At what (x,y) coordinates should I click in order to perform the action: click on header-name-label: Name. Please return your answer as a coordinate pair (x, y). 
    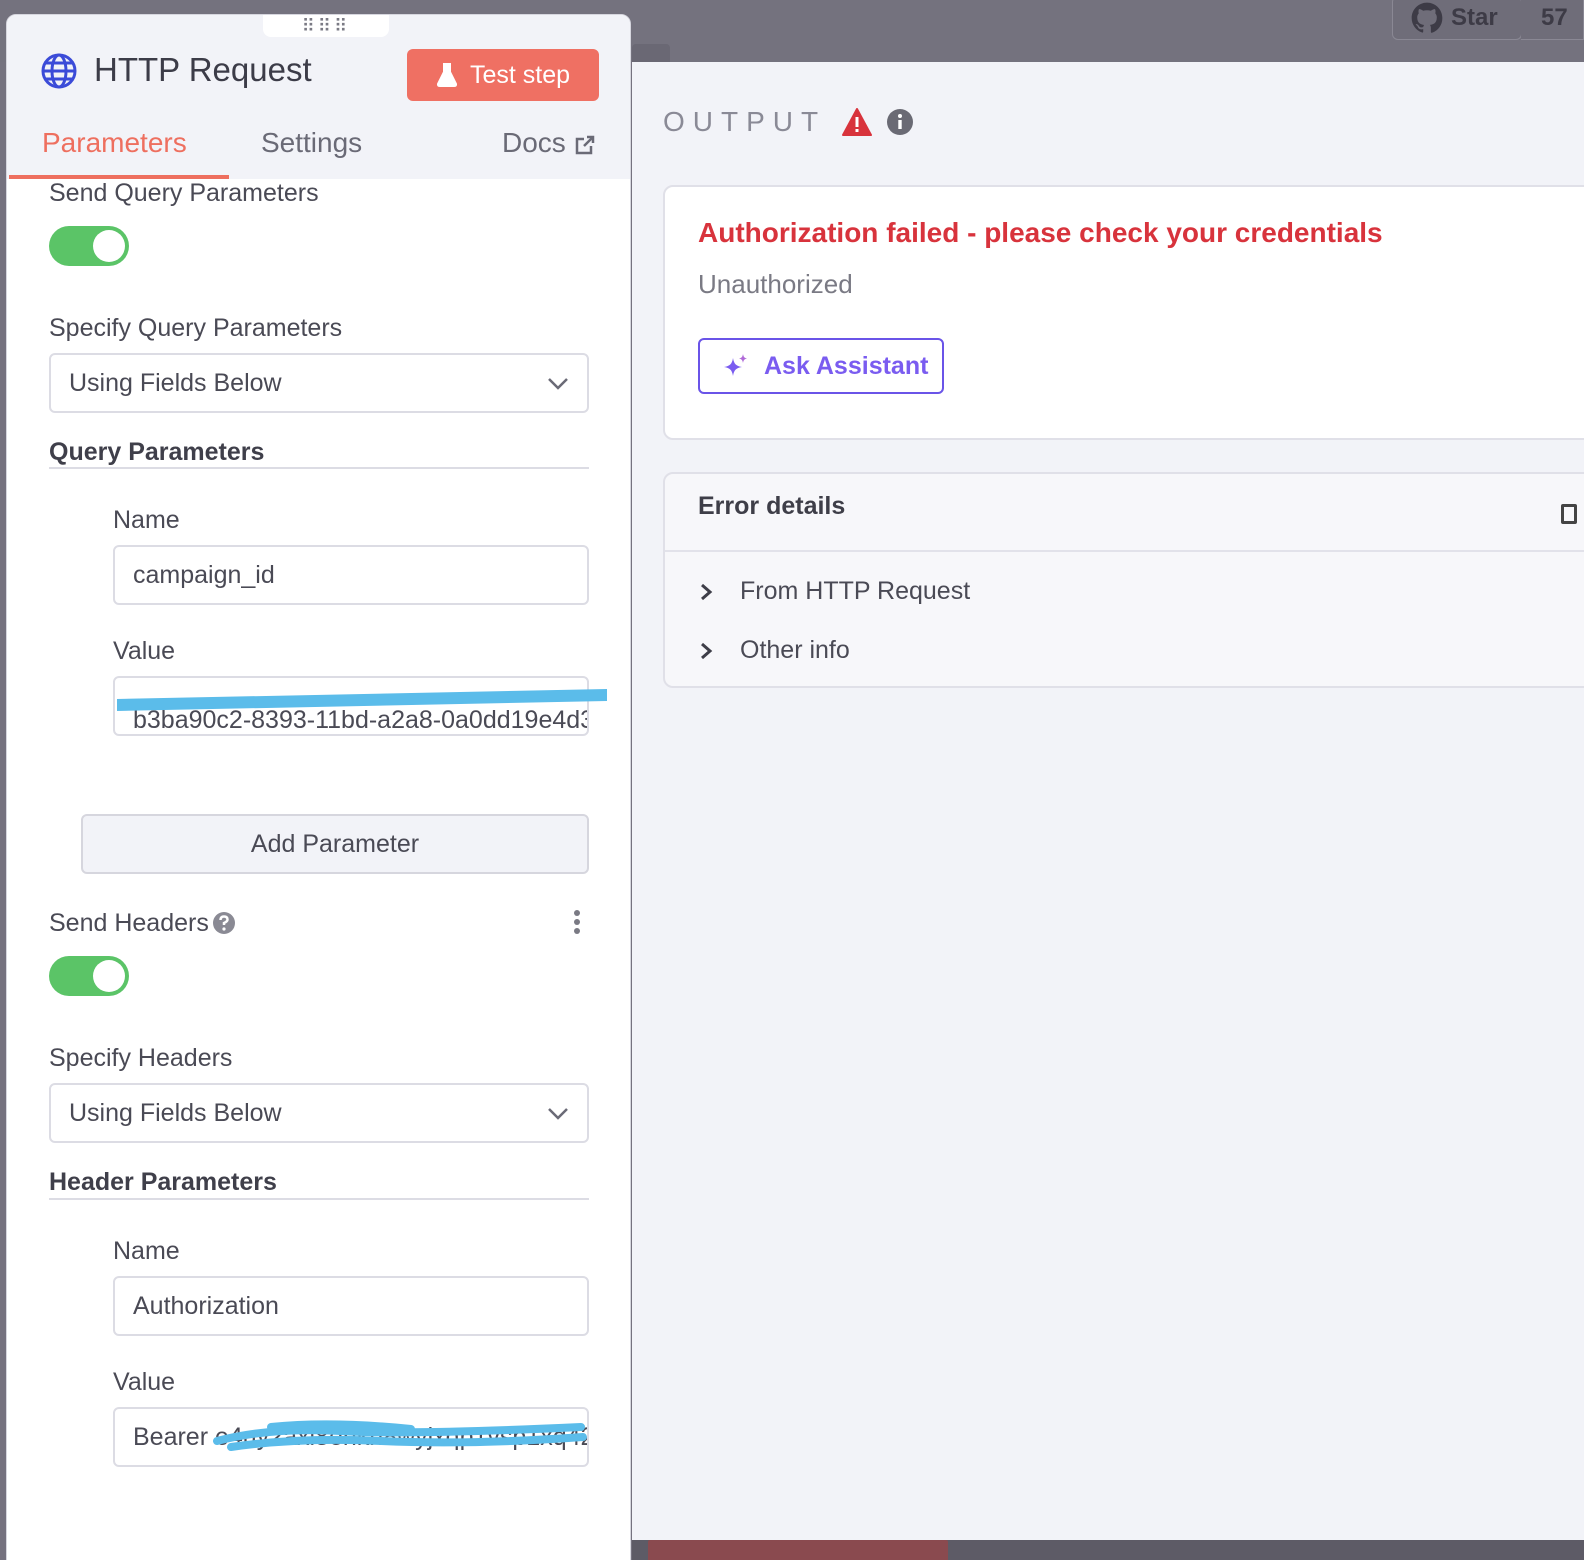
    Looking at the image, I should click on (146, 1251).